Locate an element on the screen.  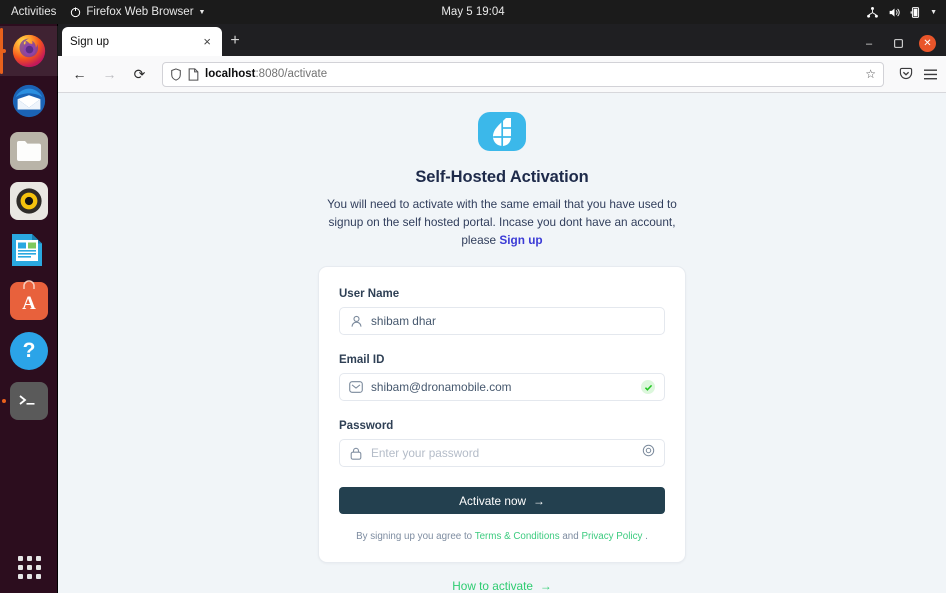
email-input: shibam@dronamobile.com is located at coordinates (502, 387).